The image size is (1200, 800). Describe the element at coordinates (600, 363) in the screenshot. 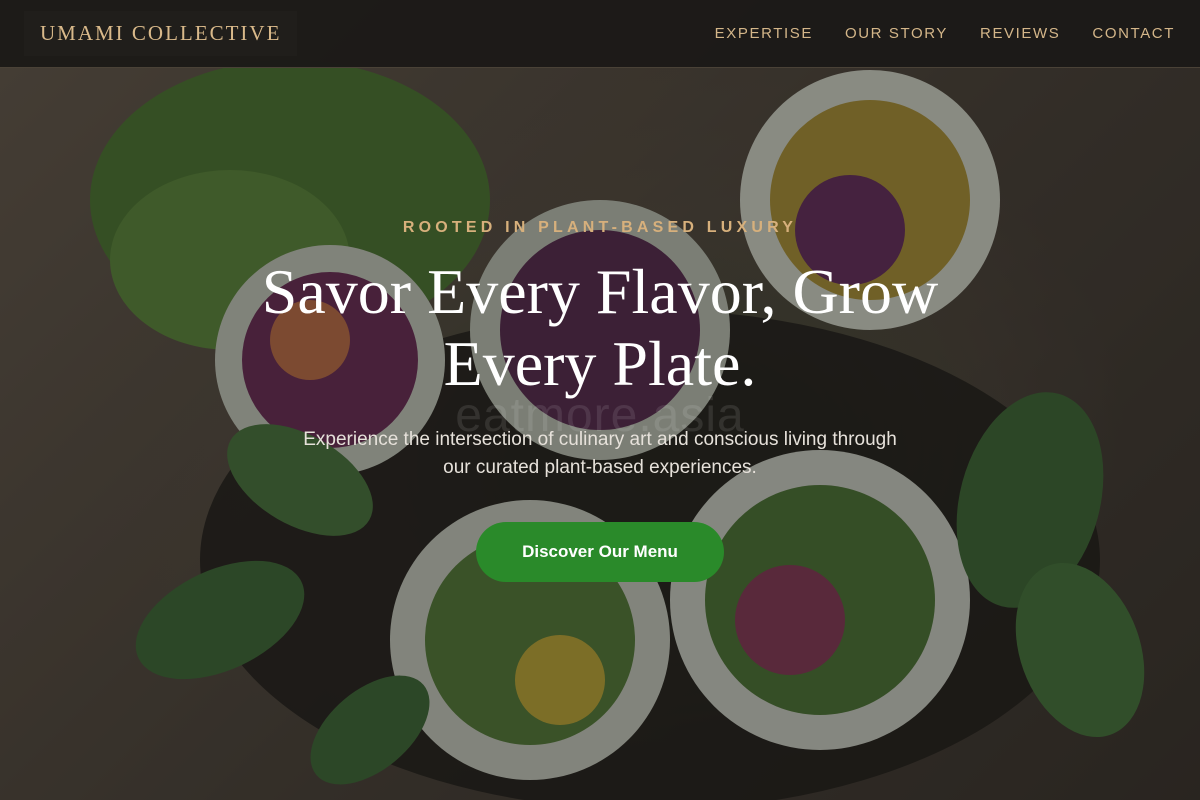

I see `hero-headline-line2: Every Plate.` at that location.